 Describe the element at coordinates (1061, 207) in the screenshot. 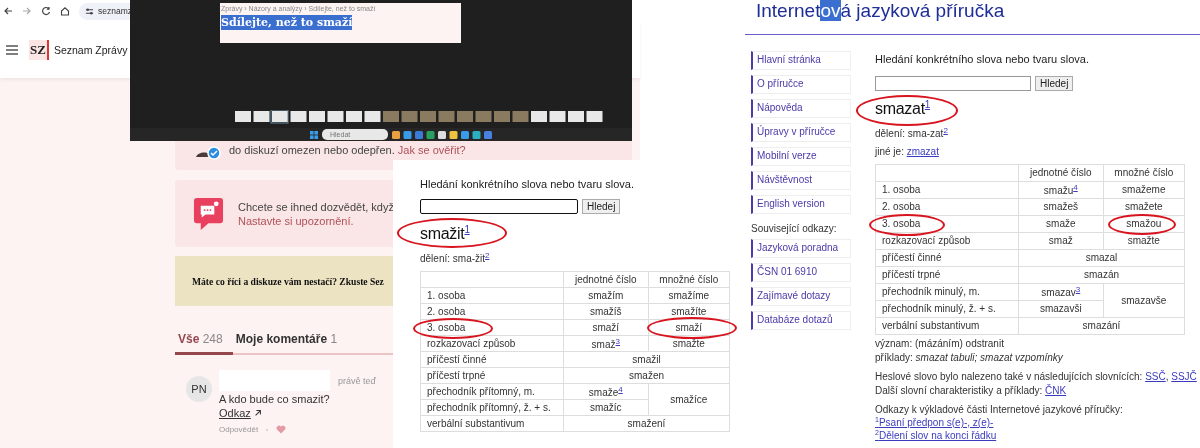

I see `table-cell: smažeš` at that location.